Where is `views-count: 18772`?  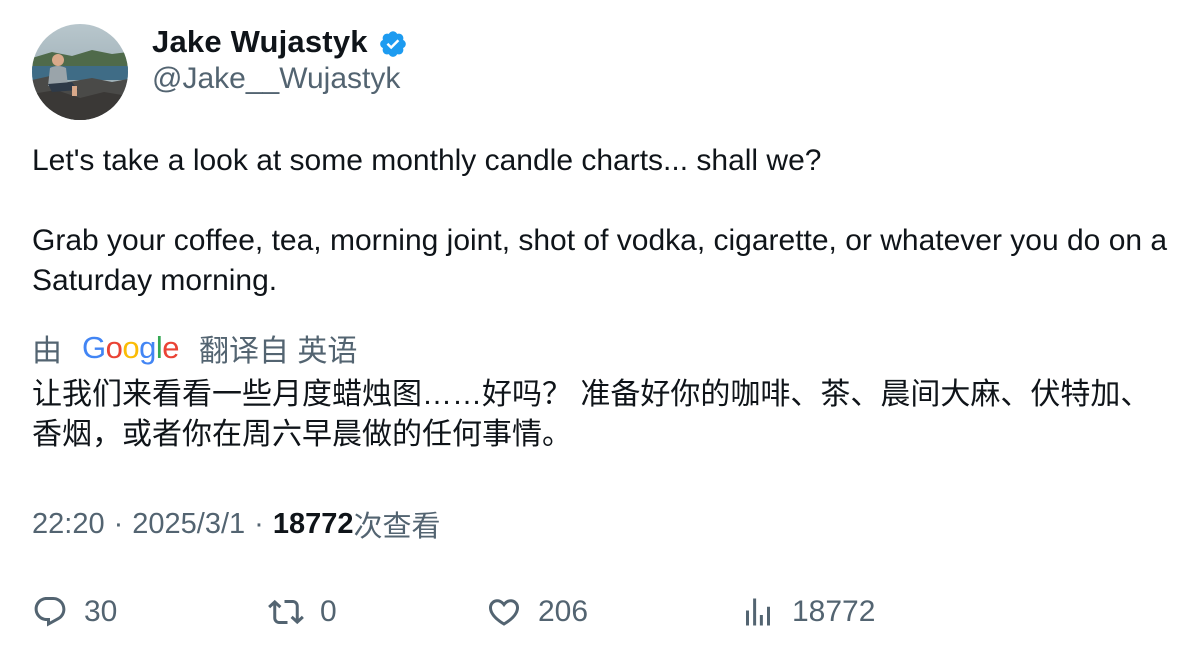 views-count: 18772 is located at coordinates (313, 523).